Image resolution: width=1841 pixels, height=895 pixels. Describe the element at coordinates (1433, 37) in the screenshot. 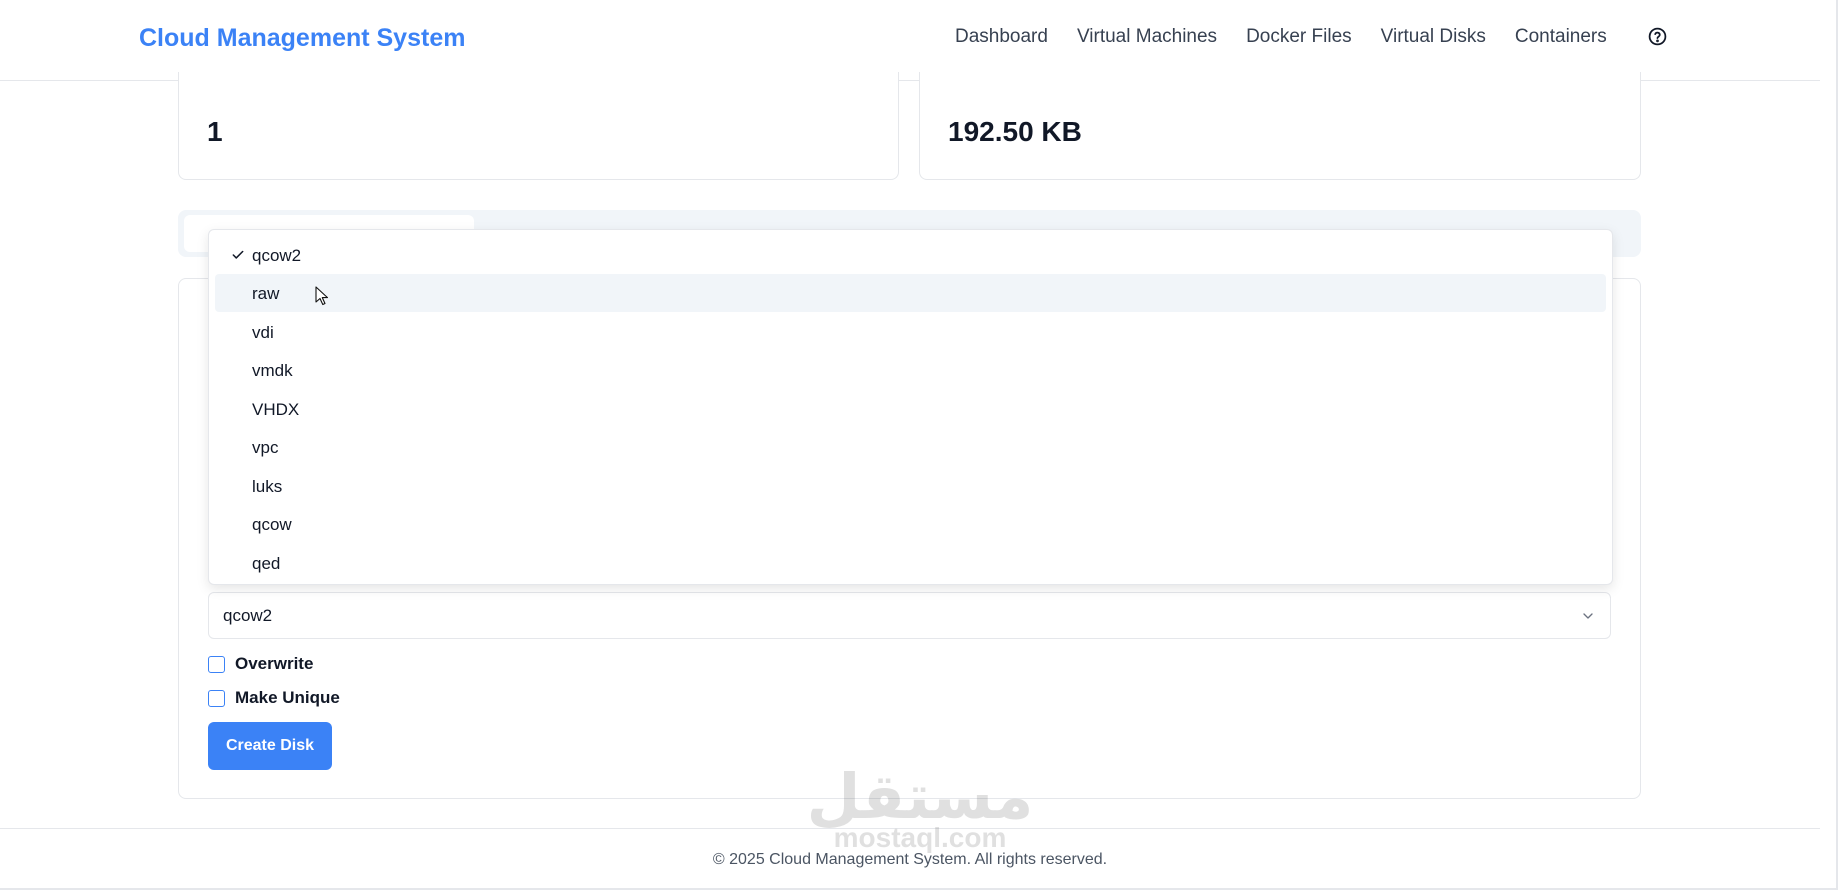

I see `nav-virtual-disks: Virtual Disks` at that location.